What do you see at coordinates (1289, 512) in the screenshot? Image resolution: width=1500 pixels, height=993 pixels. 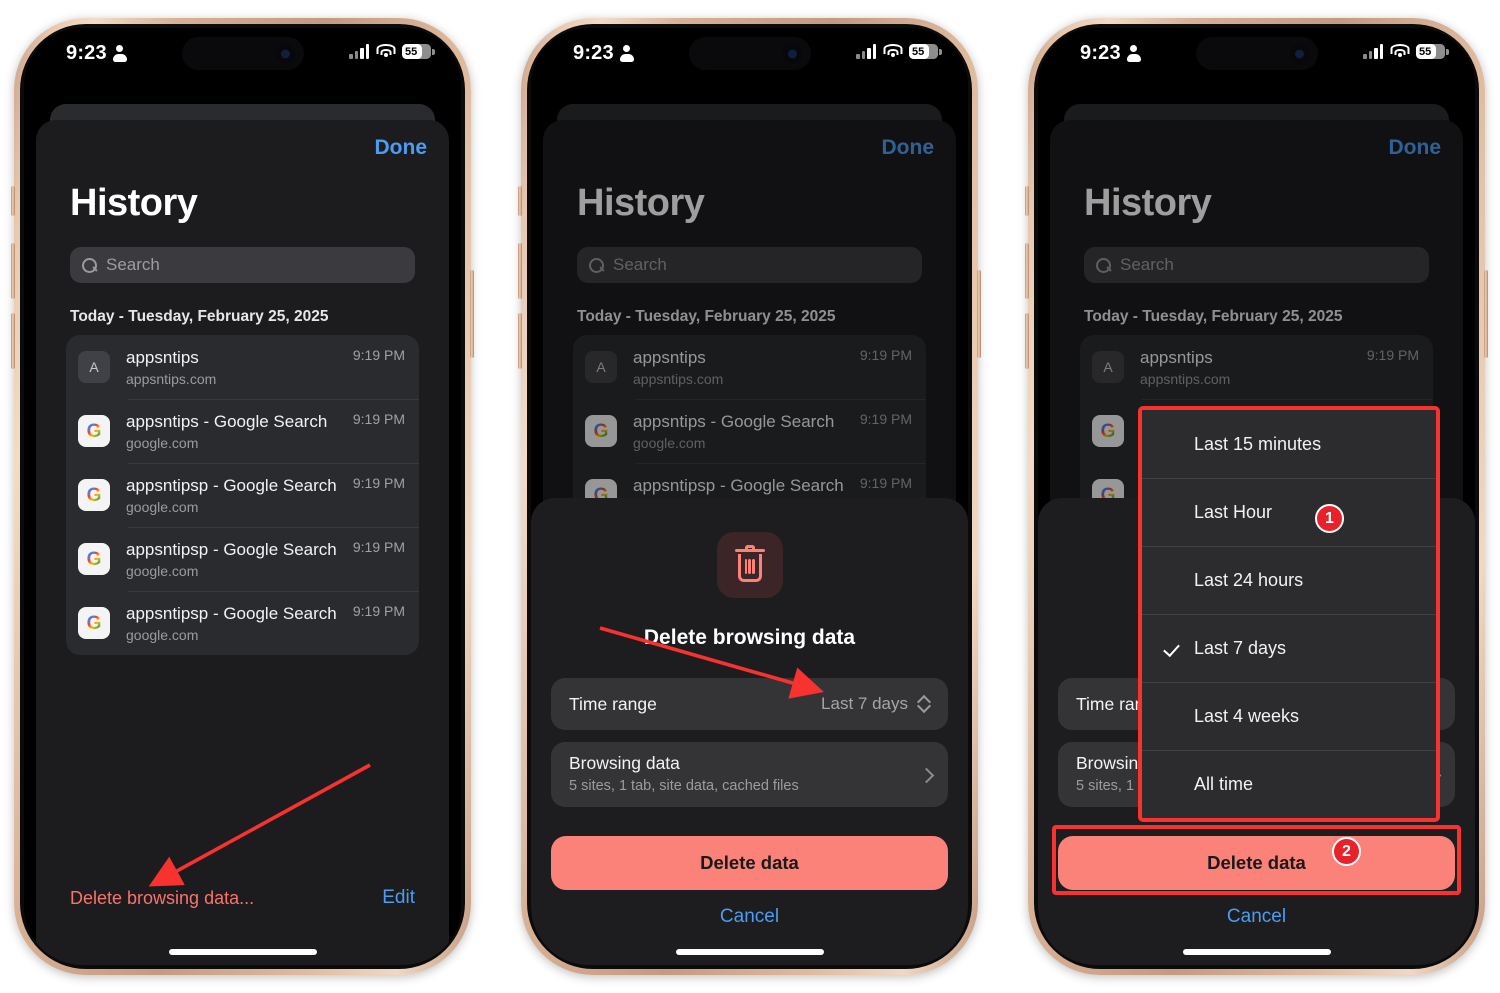 I see `menu-item-last-hour: Last Hour` at bounding box center [1289, 512].